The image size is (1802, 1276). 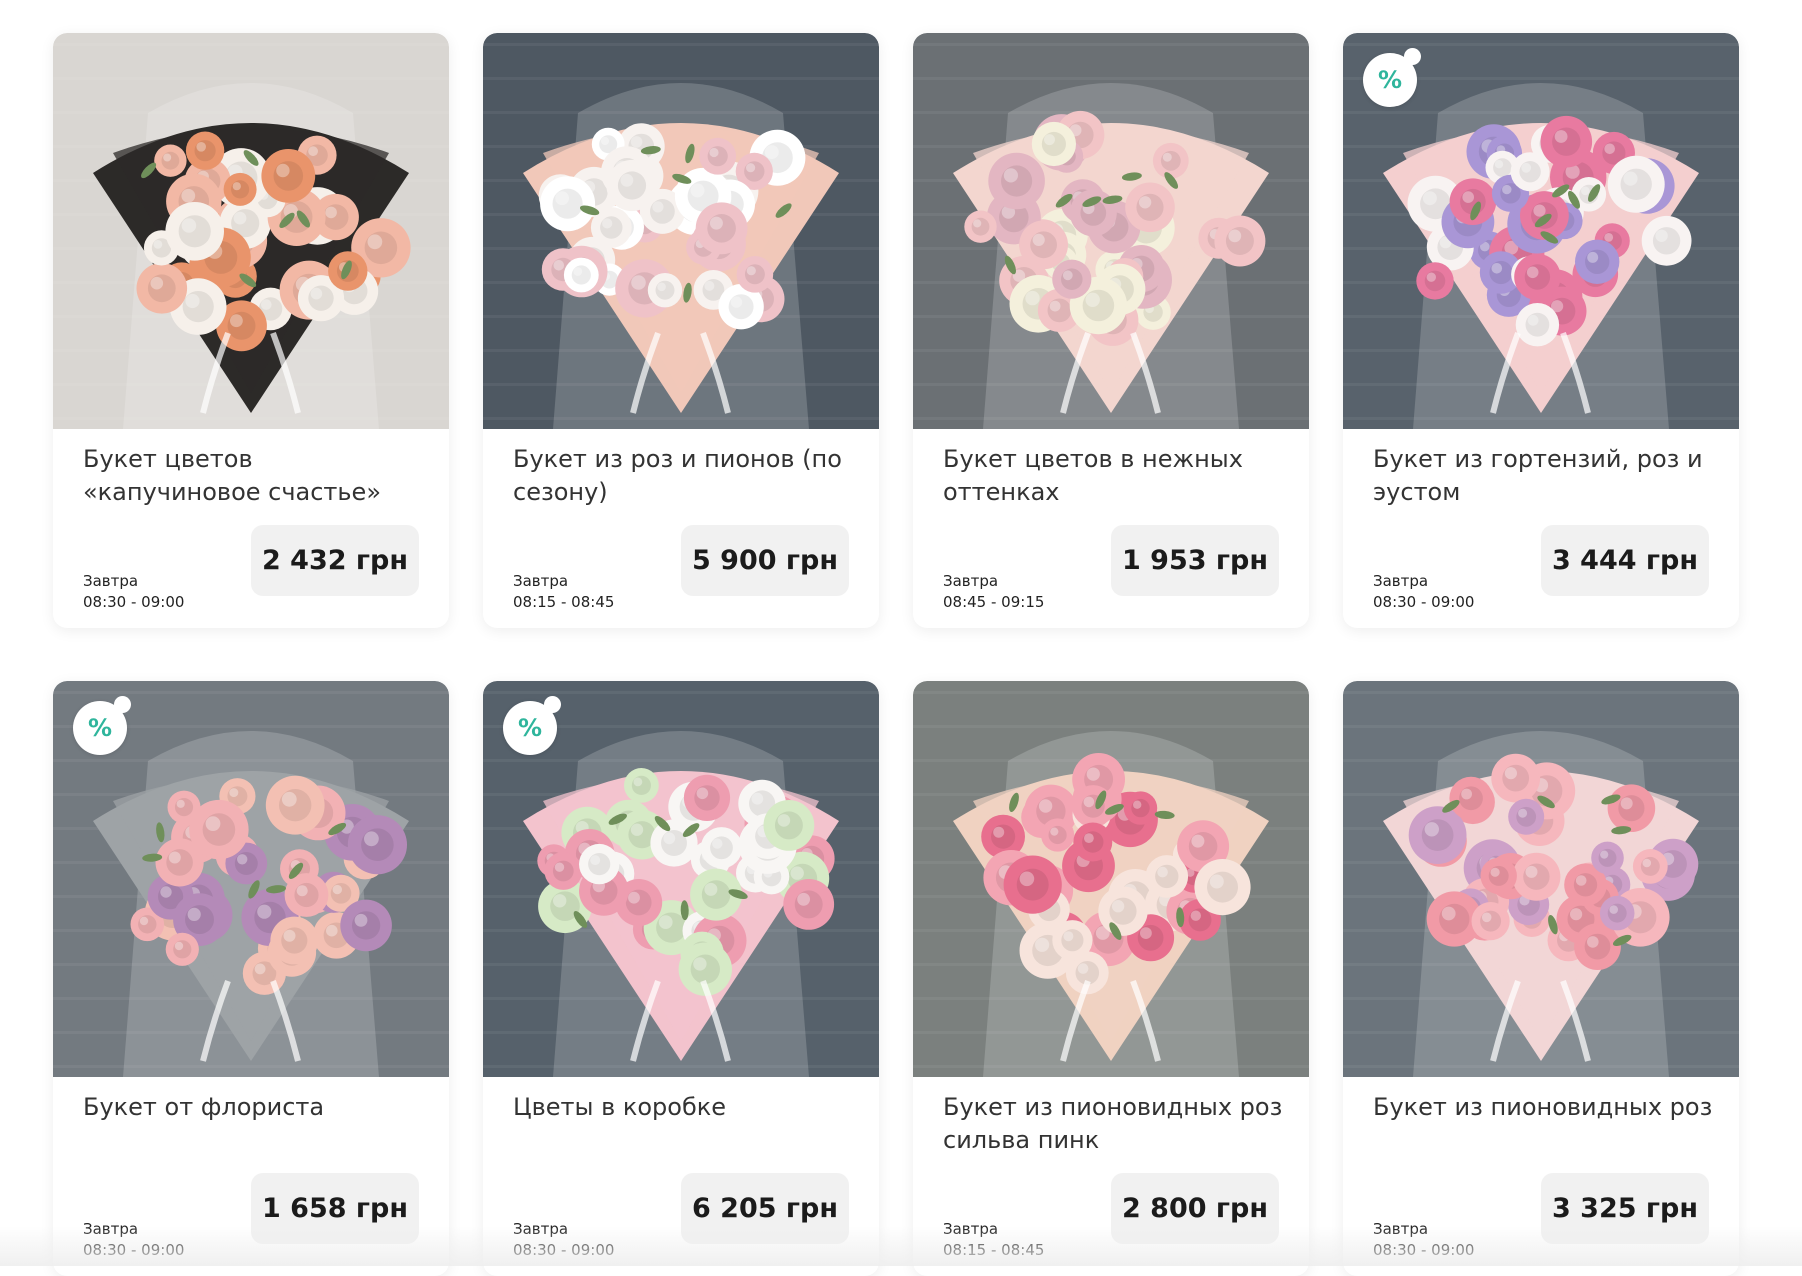 What do you see at coordinates (1113, 1124) in the screenshot?
I see `product-name: Букет из пионовидных роз сильва пинк` at bounding box center [1113, 1124].